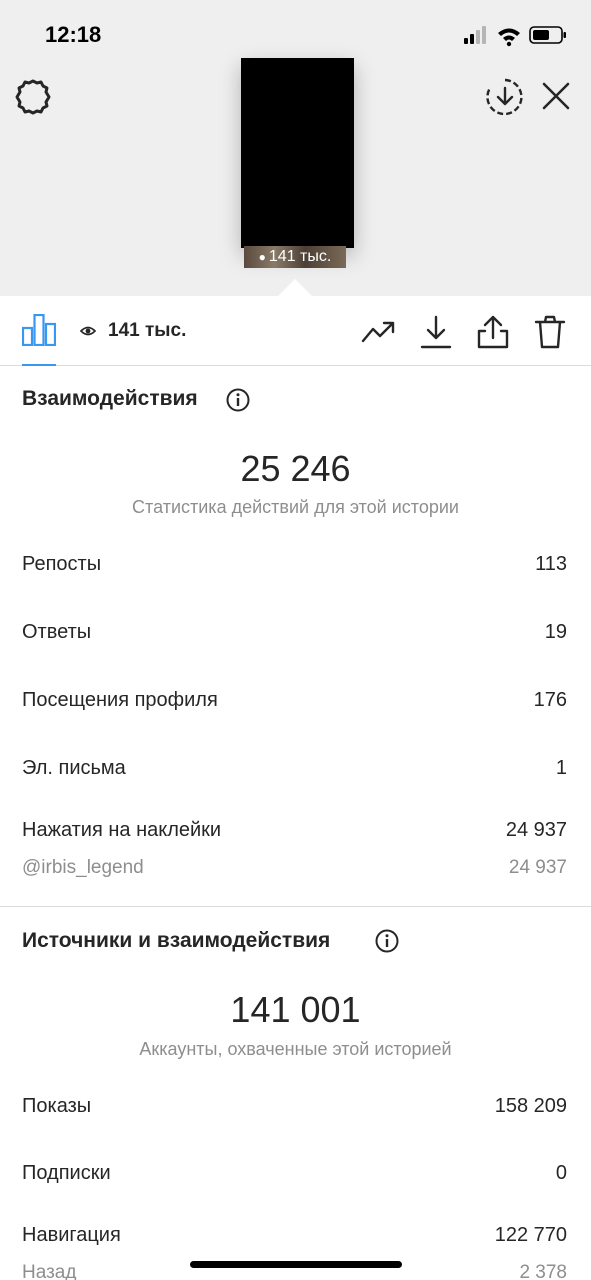 The image size is (591, 1280). What do you see at coordinates (74, 768) in the screenshot?
I see `row-label-emails: Эл. письма` at bounding box center [74, 768].